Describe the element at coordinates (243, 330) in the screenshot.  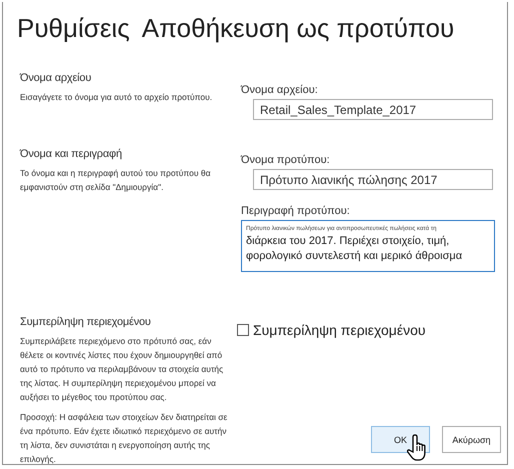
I see `checkbox` at that location.